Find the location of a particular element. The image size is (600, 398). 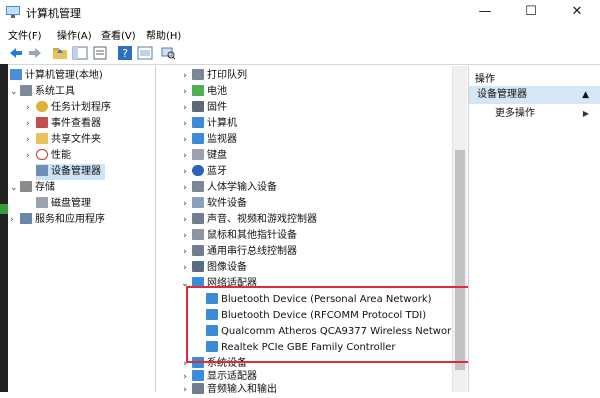

actions-more: 更多操作 ▶ is located at coordinates (534, 114).